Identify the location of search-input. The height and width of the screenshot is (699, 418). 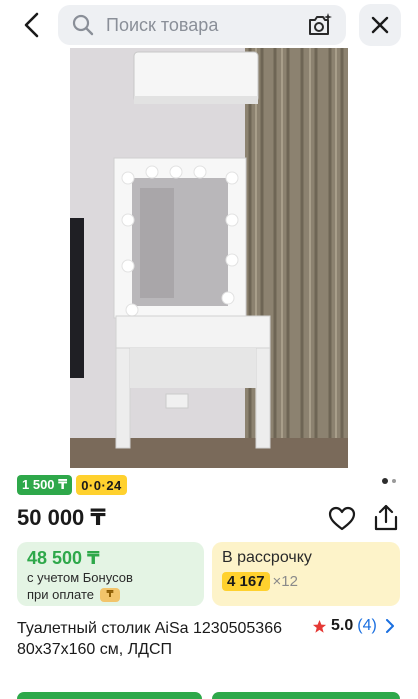
(201, 25).